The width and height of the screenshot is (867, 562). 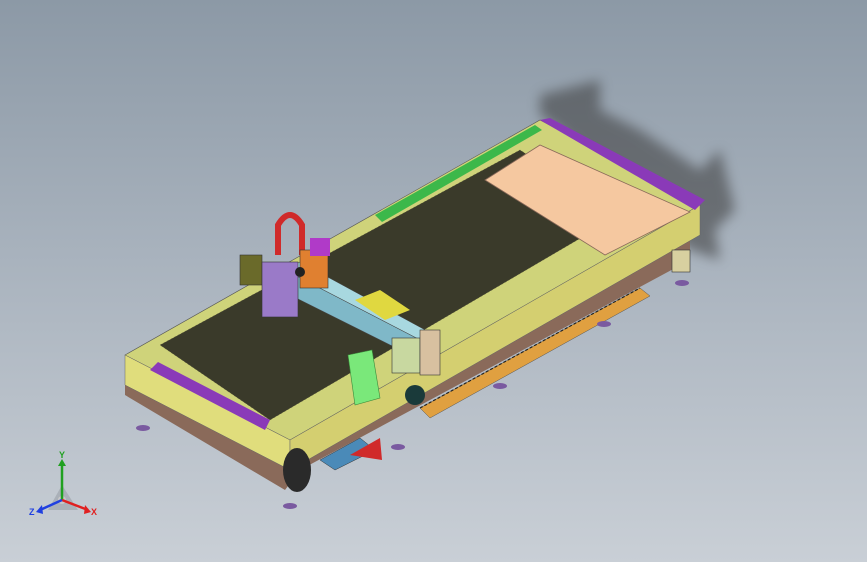 I want to click on axis-triad: Y X Z, so click(x=63, y=483).